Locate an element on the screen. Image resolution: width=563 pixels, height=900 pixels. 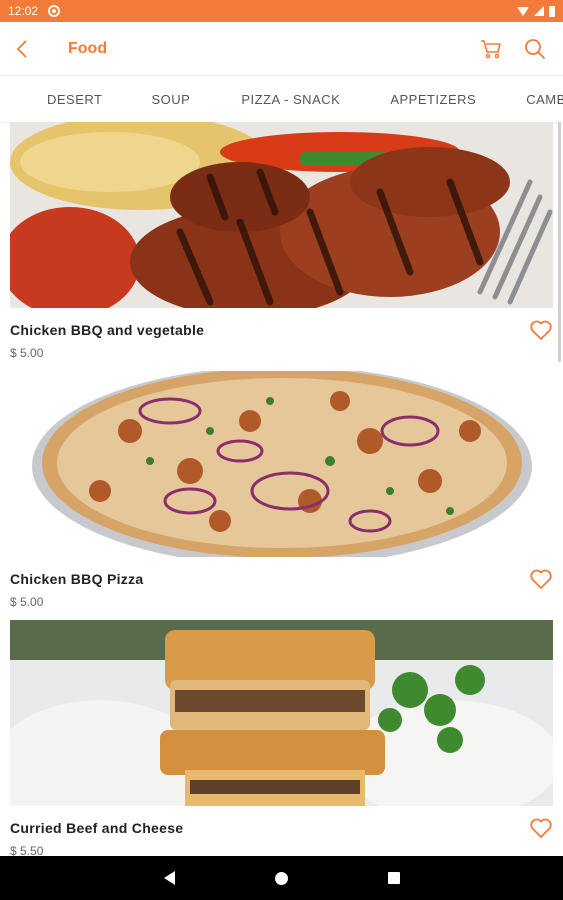
tab-appetizers: APPETIZERS is located at coordinates (433, 99).